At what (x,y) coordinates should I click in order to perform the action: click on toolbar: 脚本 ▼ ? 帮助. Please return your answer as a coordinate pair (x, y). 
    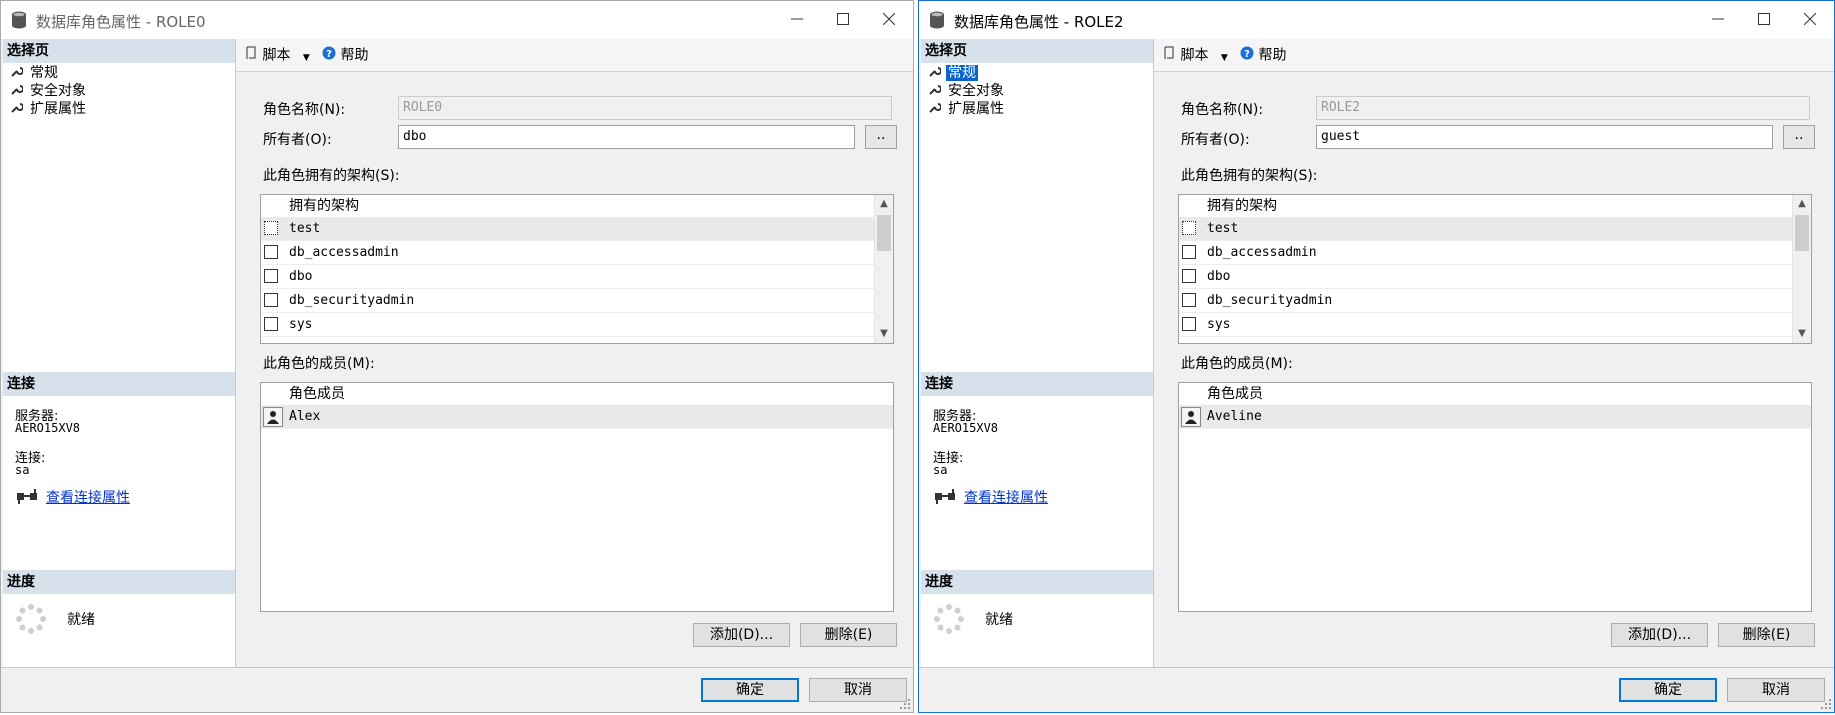
    Looking at the image, I should click on (1494, 55).